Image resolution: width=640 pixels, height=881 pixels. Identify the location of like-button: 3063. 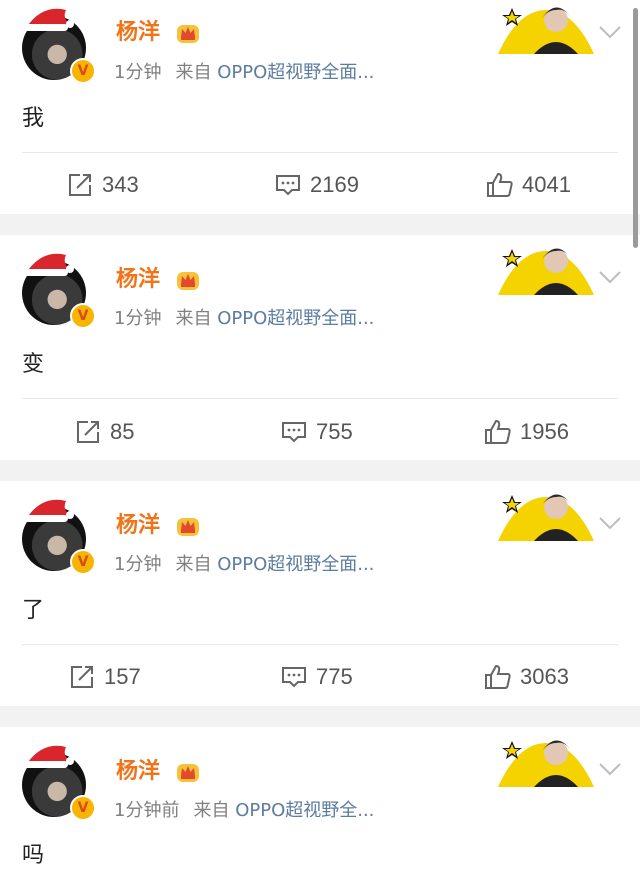
(526, 677).